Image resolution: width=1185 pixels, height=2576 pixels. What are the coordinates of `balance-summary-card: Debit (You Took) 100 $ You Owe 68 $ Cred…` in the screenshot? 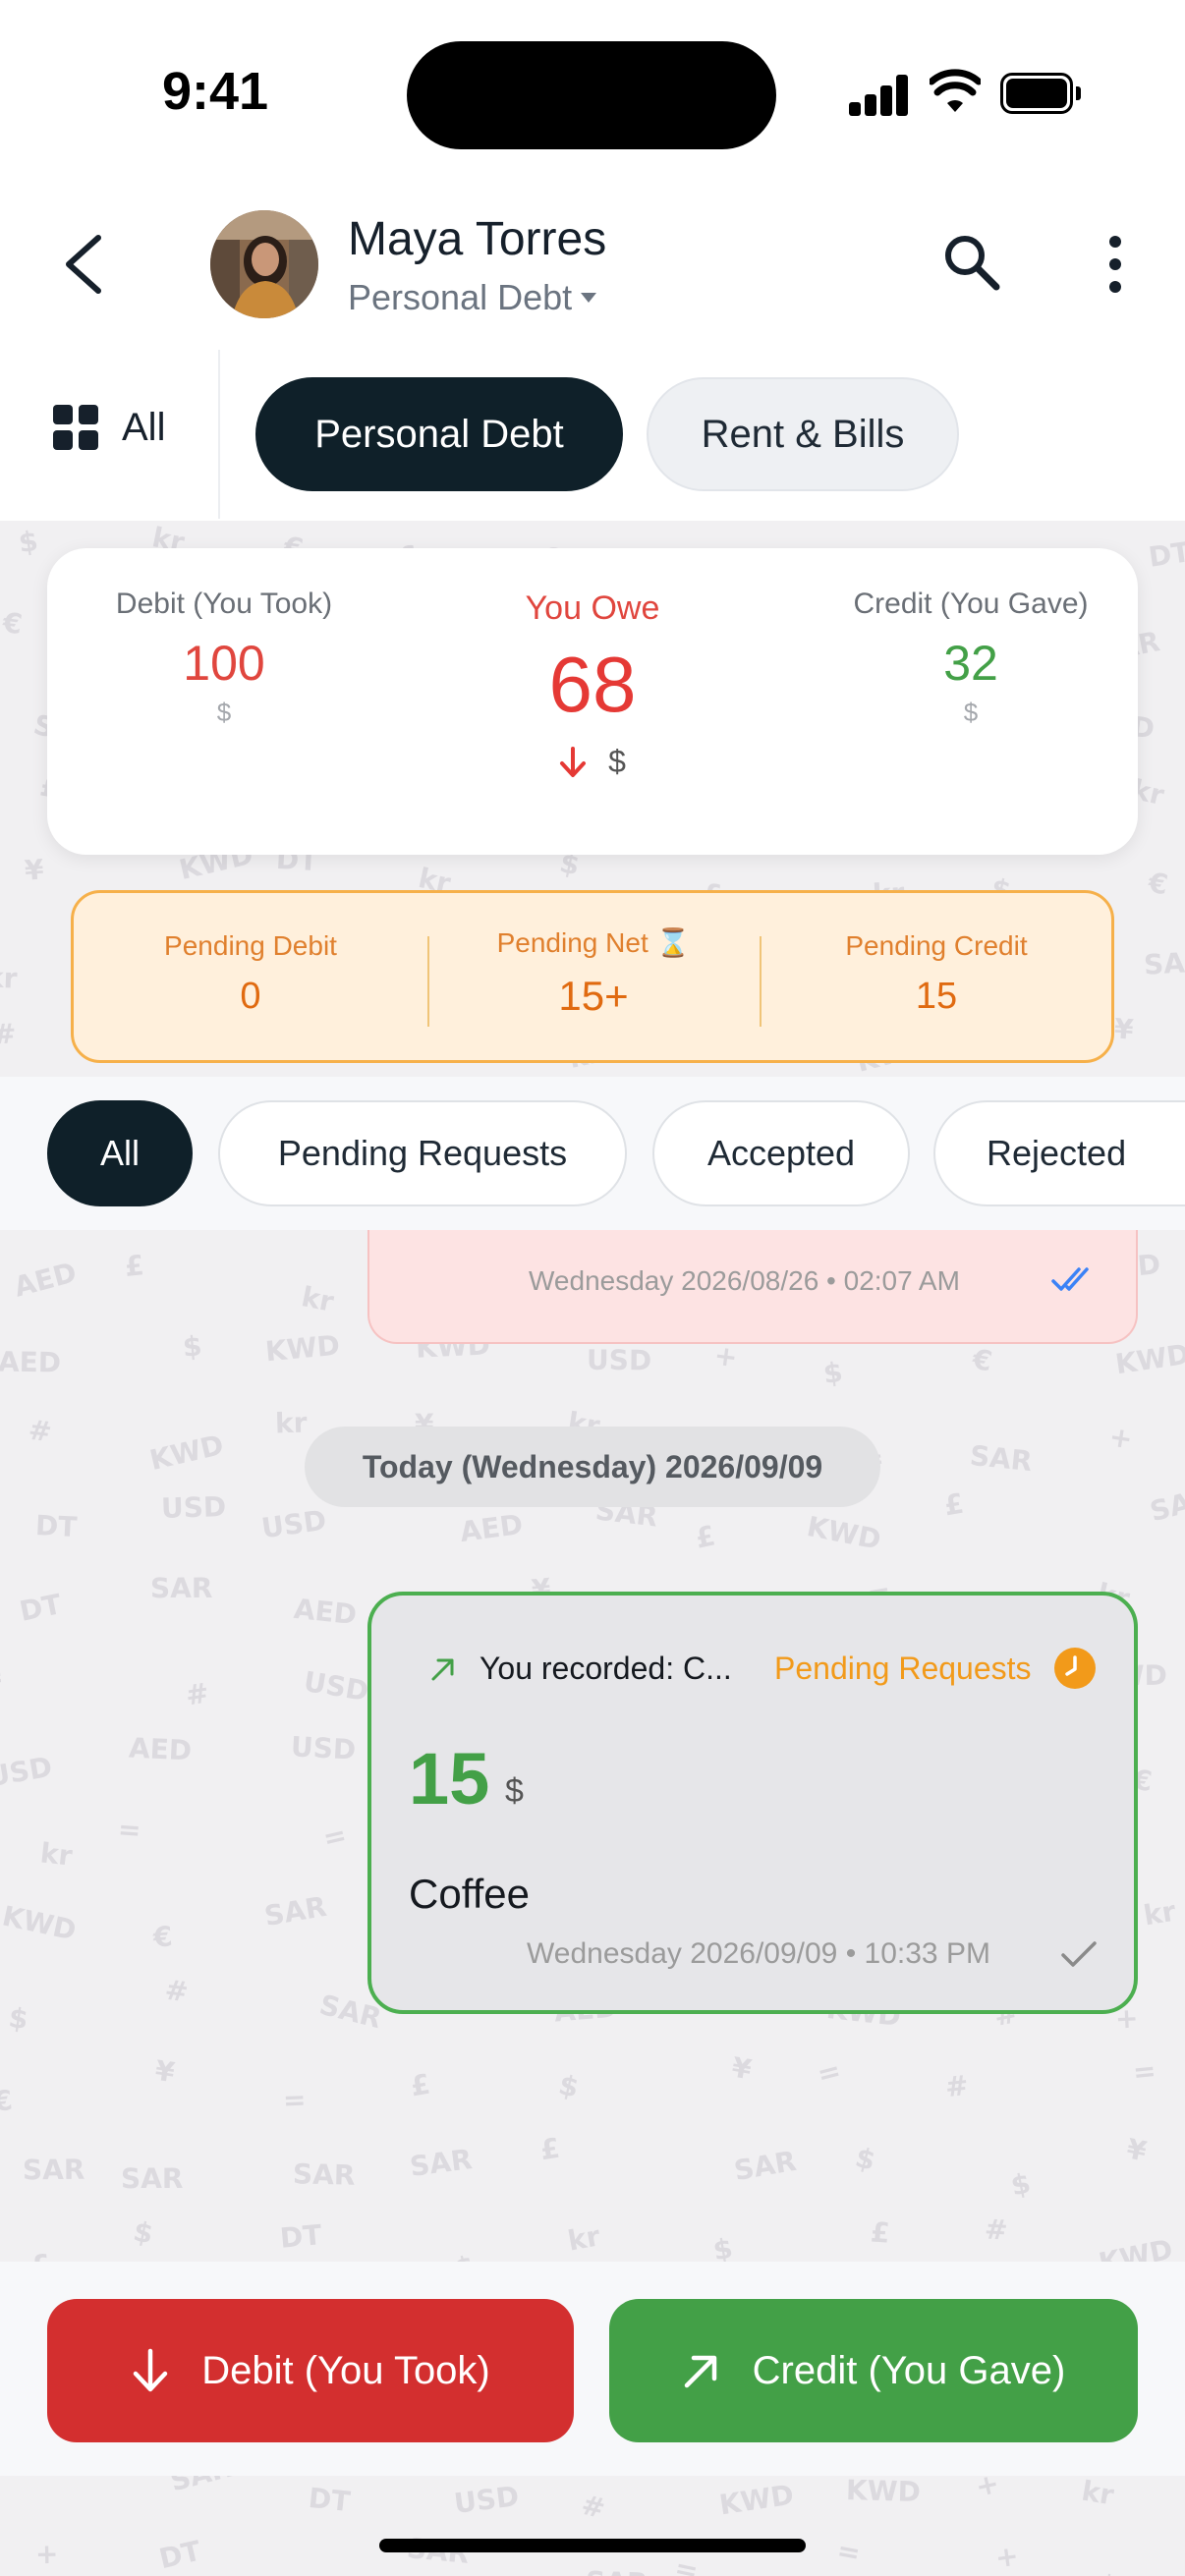 It's located at (592, 701).